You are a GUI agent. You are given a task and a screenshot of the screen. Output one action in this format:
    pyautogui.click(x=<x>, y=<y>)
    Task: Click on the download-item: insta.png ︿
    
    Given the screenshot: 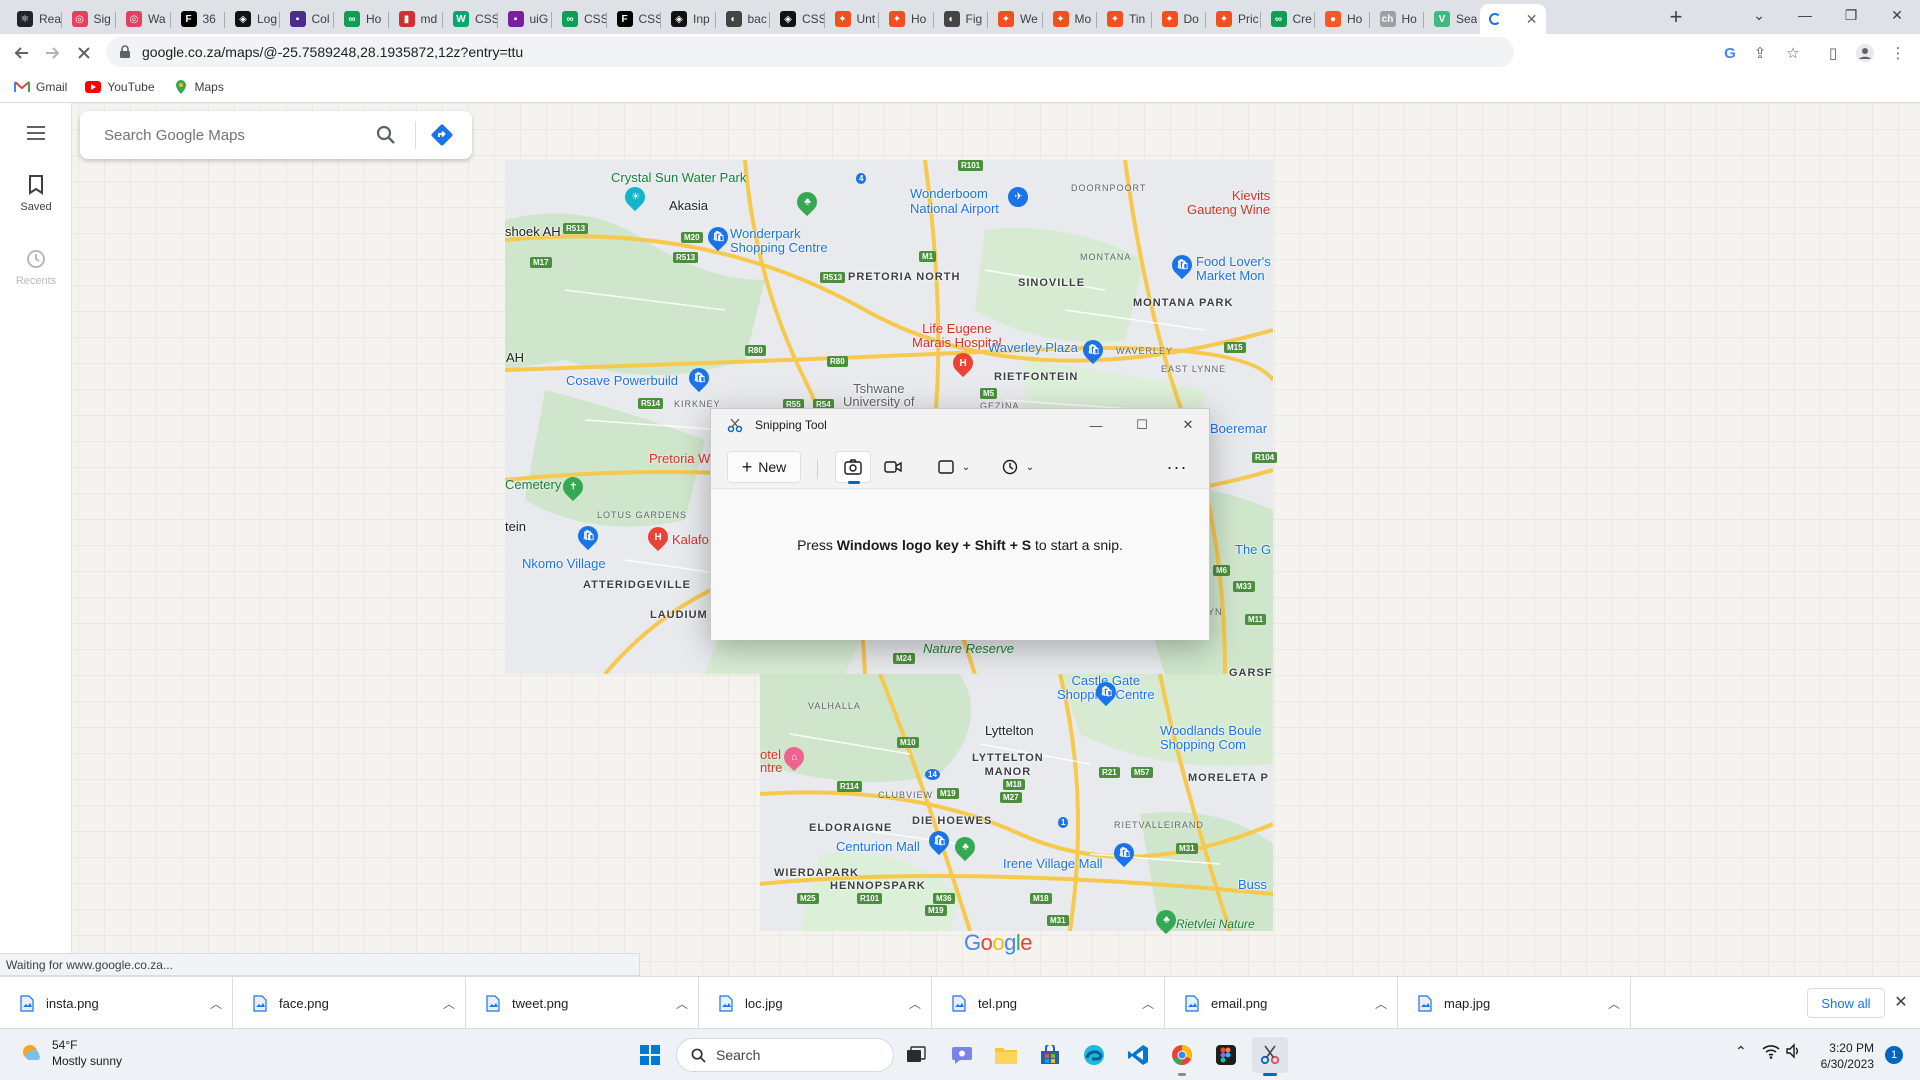 What is the action you would take?
    pyautogui.click(x=116, y=1003)
    